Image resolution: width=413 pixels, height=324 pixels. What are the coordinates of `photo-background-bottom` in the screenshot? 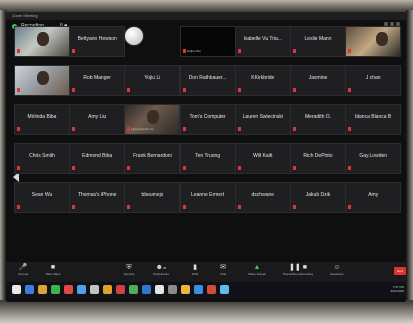 It's located at (206, 312).